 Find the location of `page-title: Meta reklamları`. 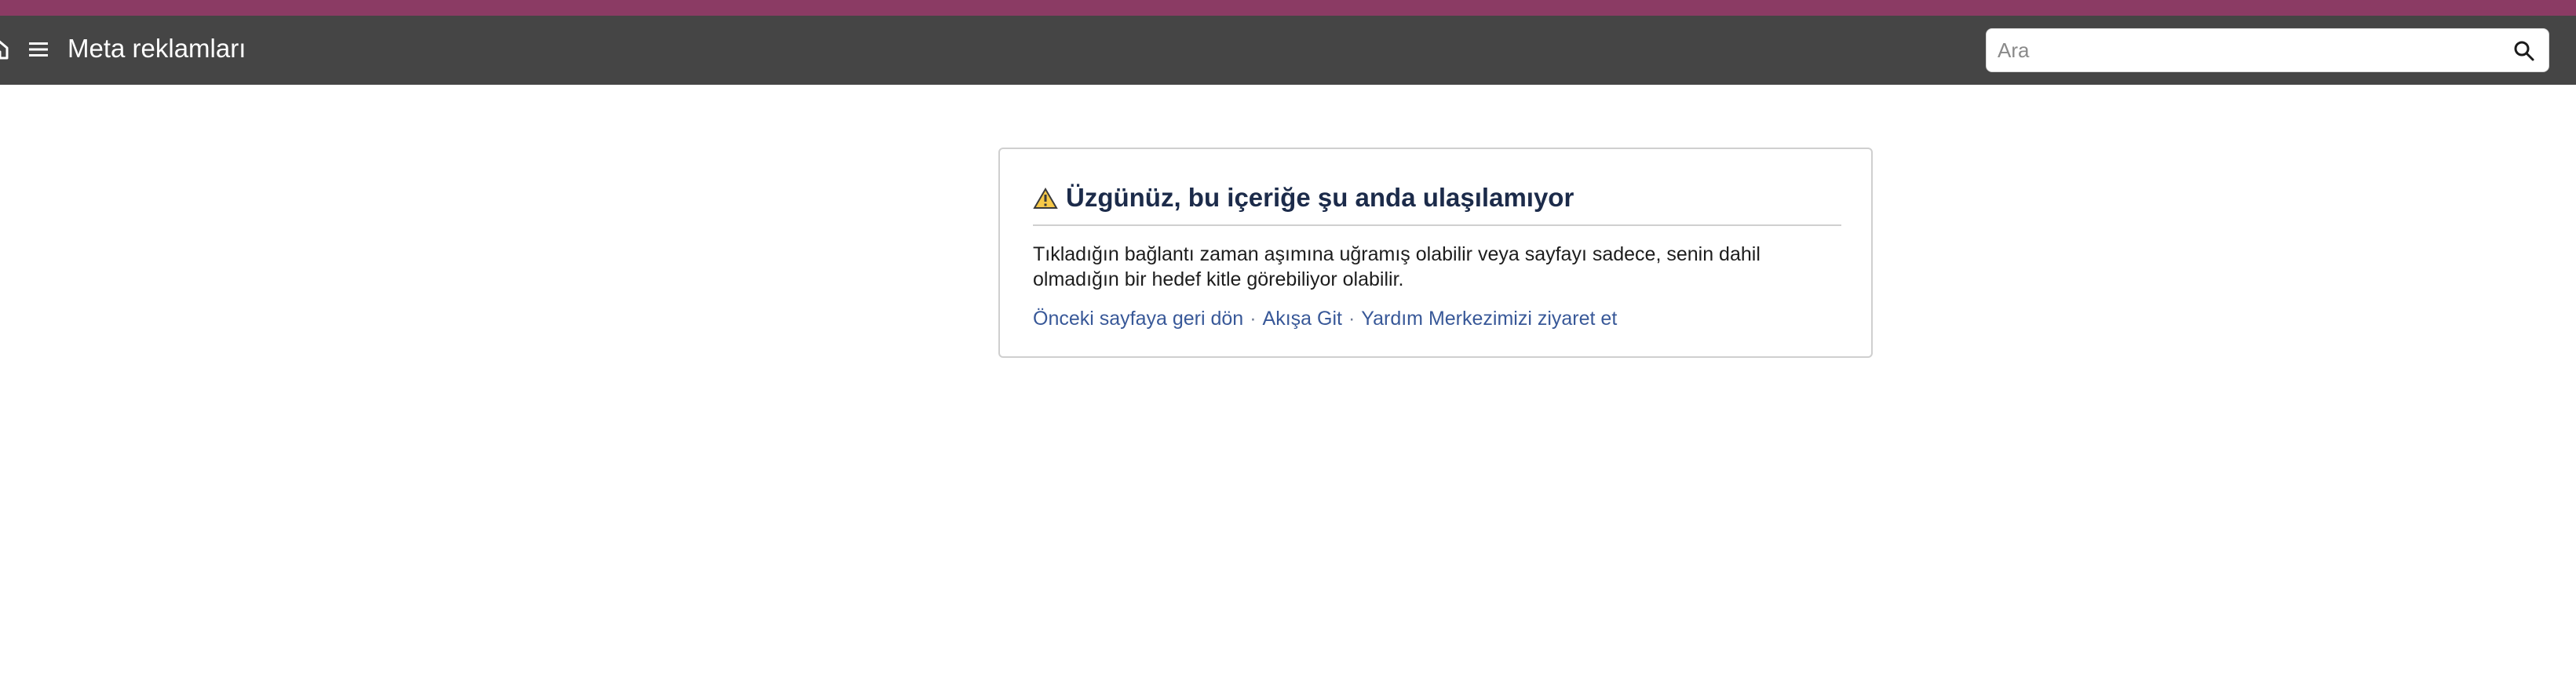

page-title: Meta reklamları is located at coordinates (157, 48).